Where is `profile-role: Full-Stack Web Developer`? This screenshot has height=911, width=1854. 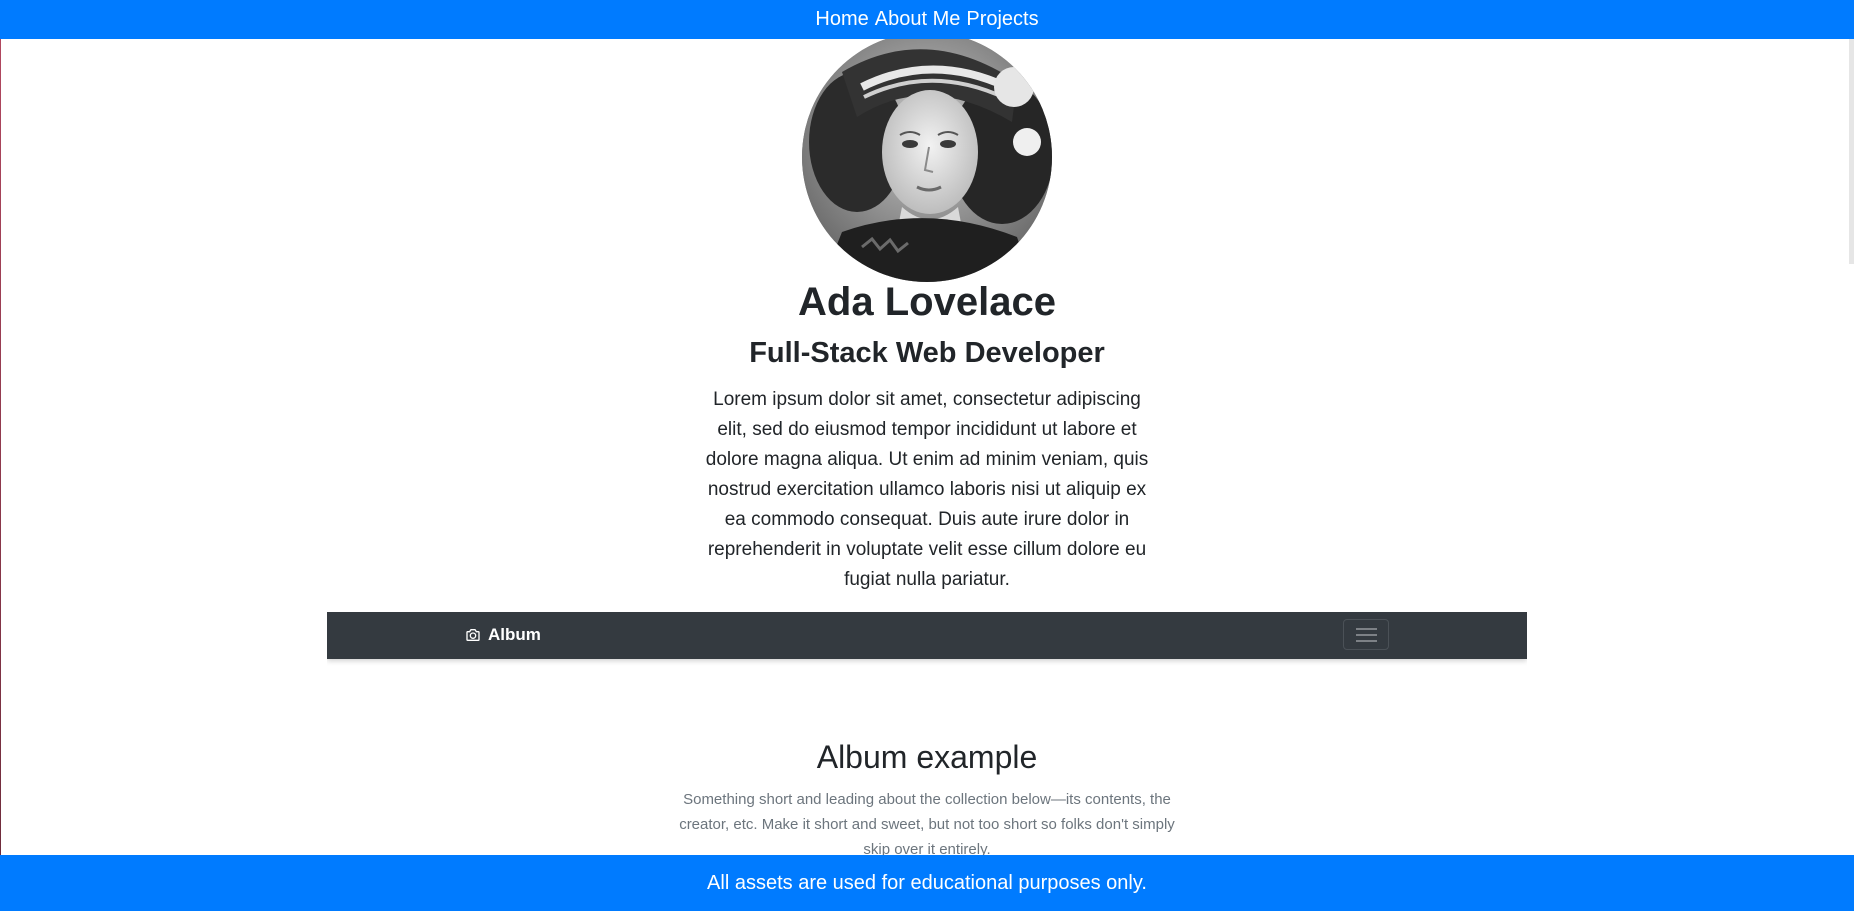 profile-role: Full-Stack Web Developer is located at coordinates (927, 353).